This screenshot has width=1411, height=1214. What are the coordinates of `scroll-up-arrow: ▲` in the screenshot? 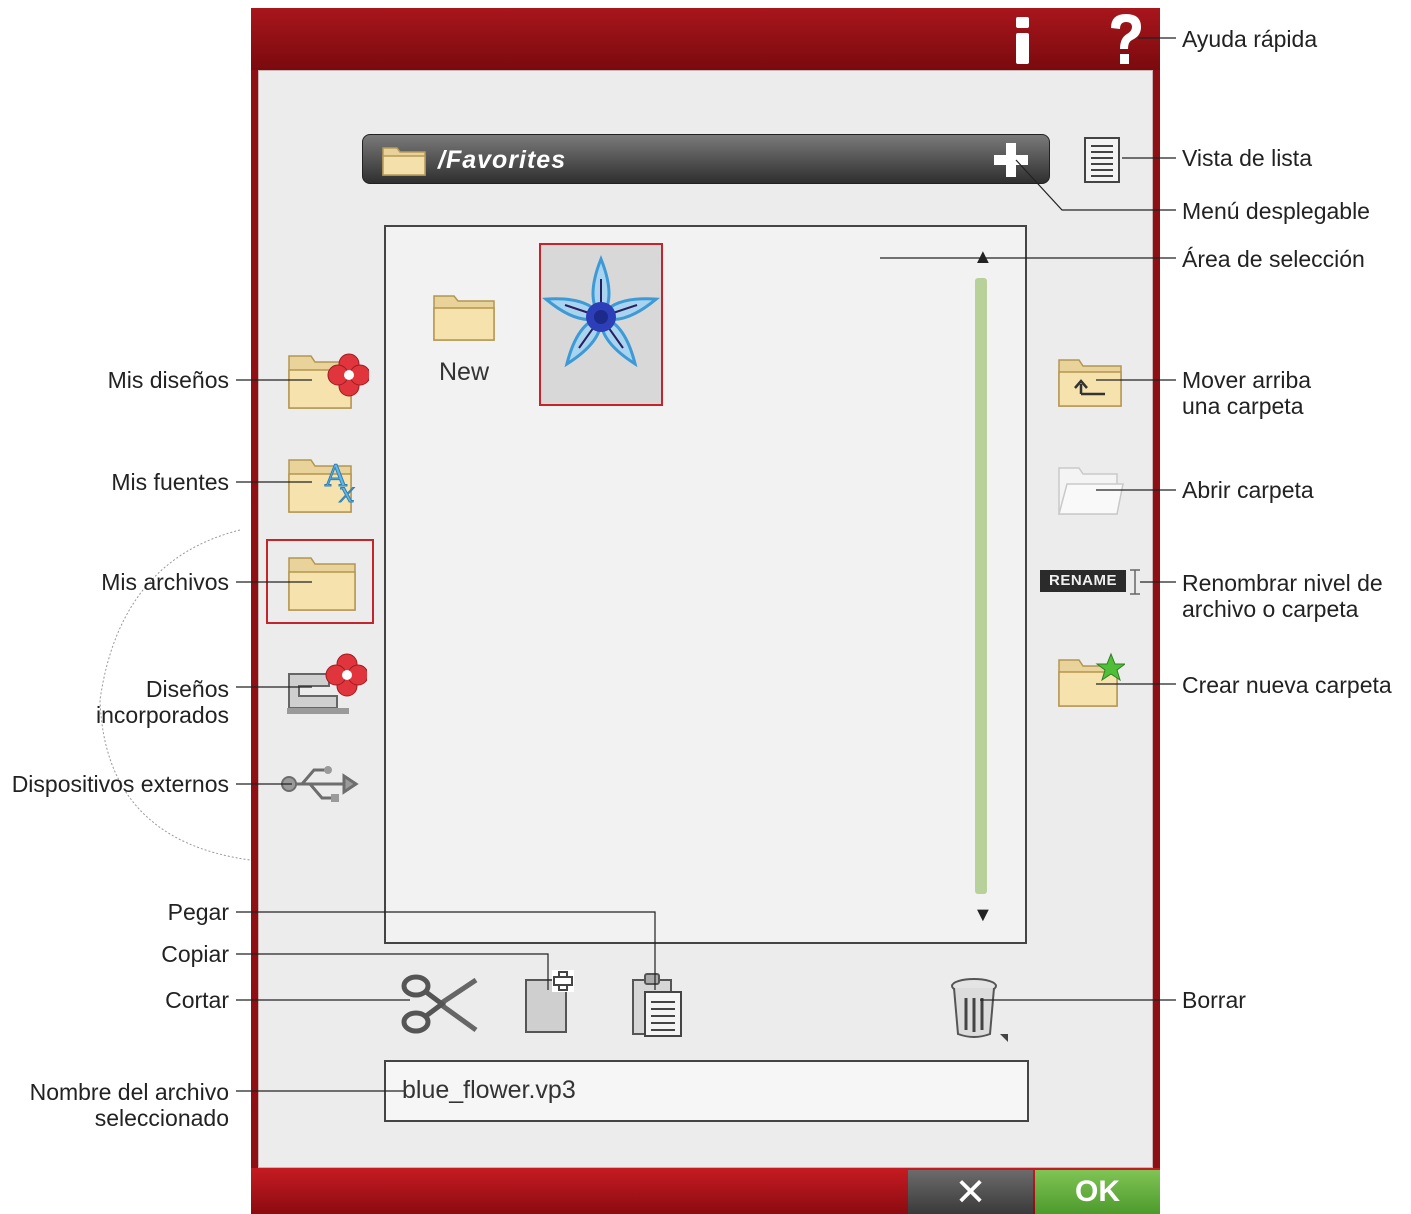 It's located at (983, 257).